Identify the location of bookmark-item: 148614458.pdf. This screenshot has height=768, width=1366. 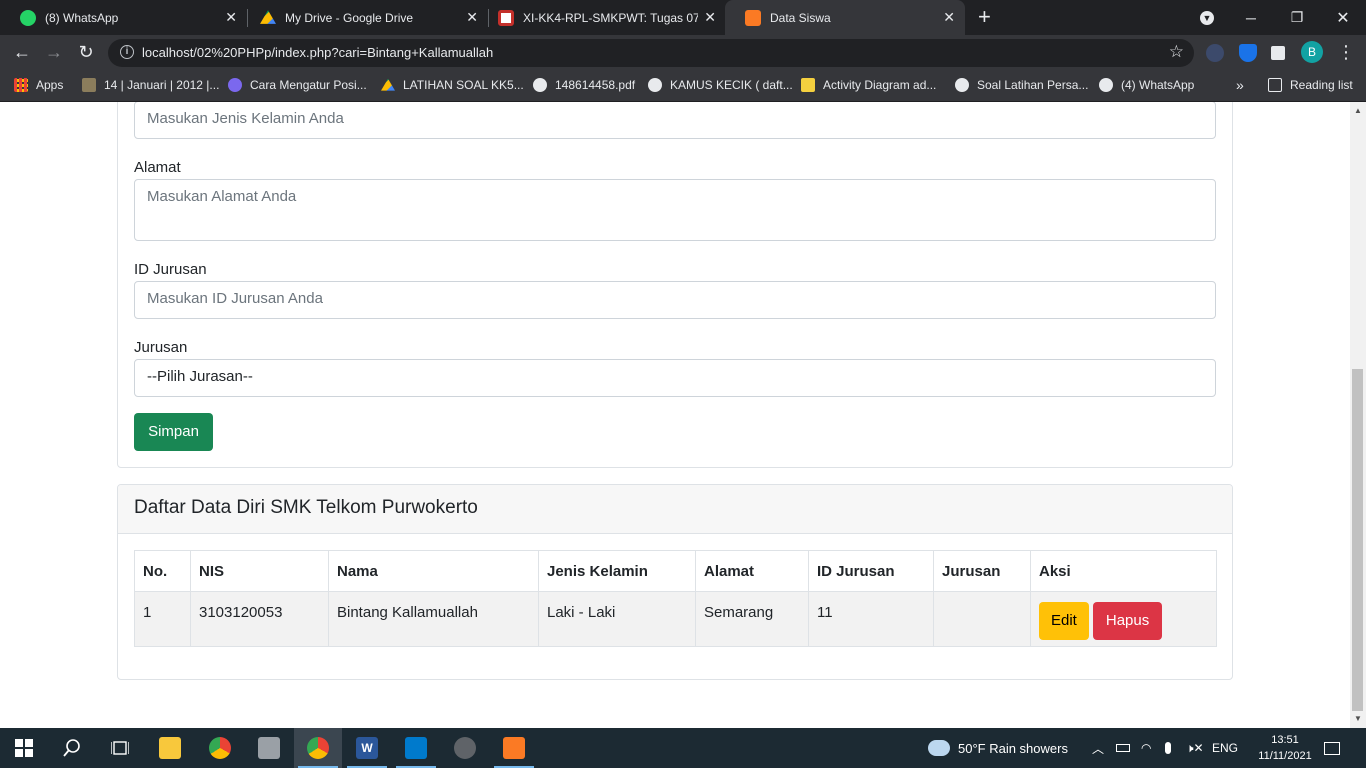
(584, 85).